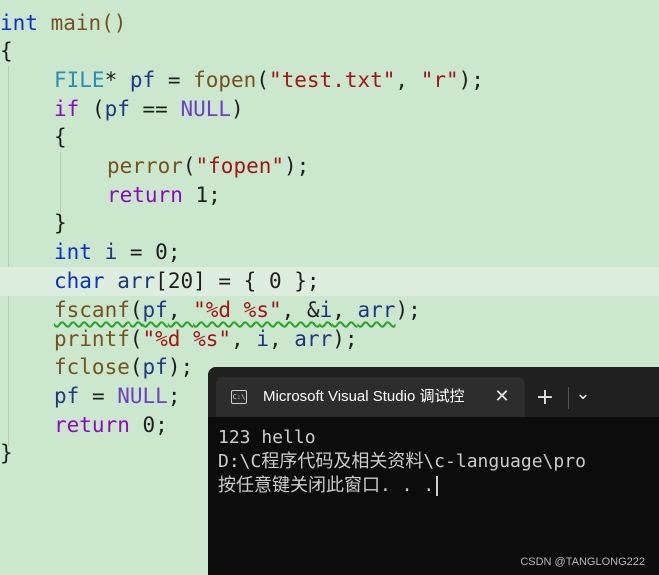  What do you see at coordinates (300, 310) in the screenshot?
I see `code-token: , &` at bounding box center [300, 310].